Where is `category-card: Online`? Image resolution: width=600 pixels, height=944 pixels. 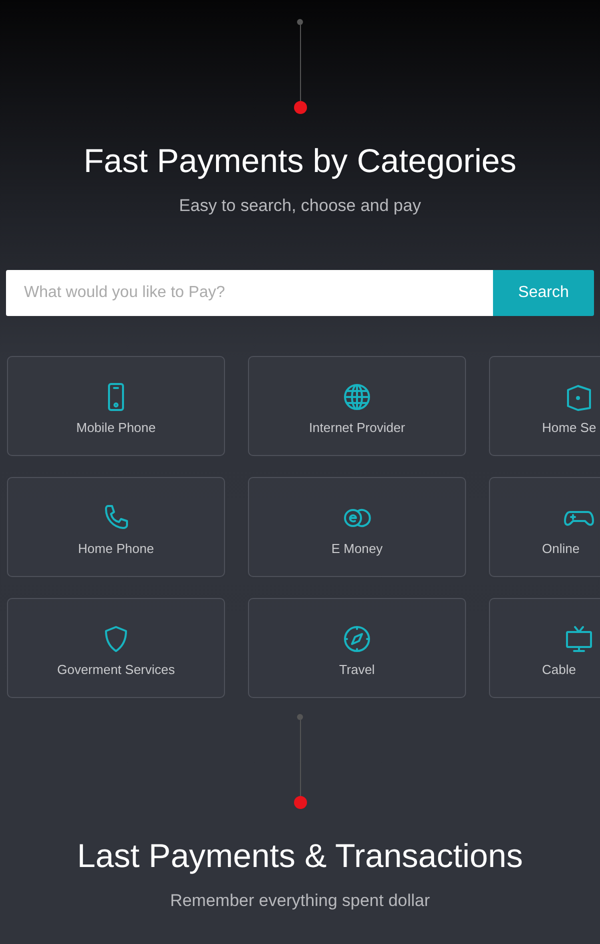
category-card: Online is located at coordinates (544, 527).